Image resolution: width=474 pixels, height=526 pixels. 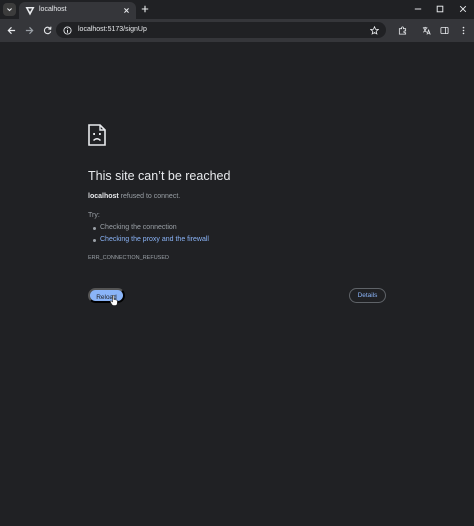 I want to click on refresh-icon, so click(x=47, y=30).